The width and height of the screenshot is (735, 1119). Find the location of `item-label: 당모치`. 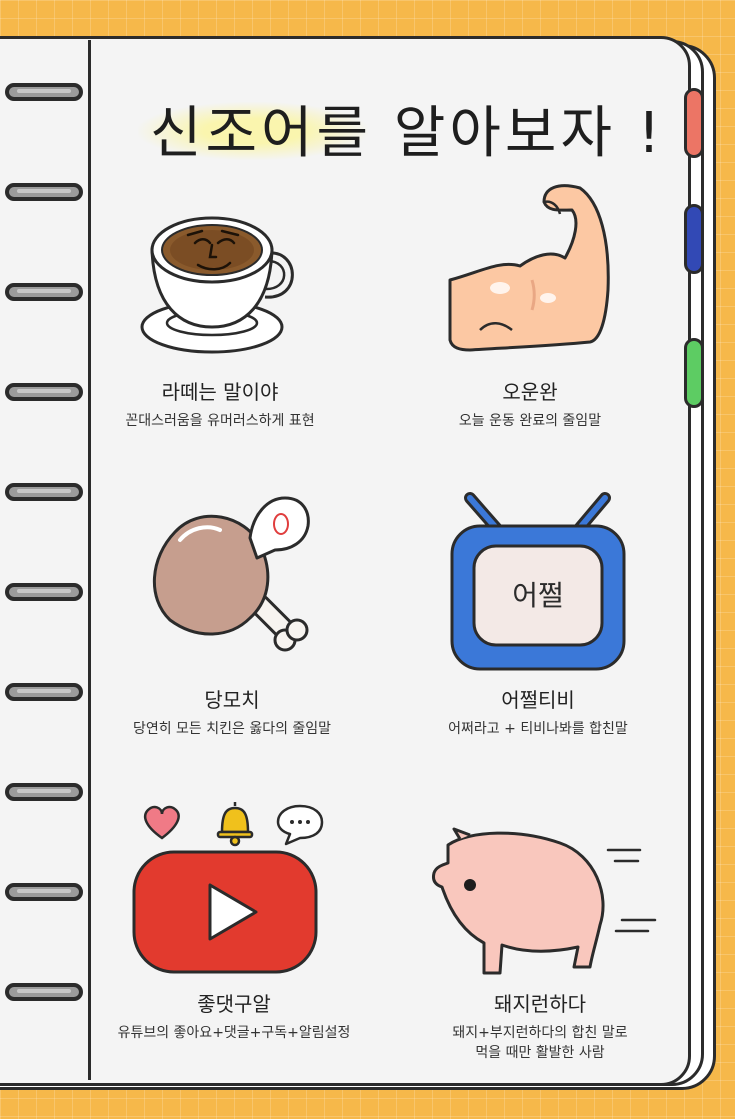

item-label: 당모치 is located at coordinates (232, 698).